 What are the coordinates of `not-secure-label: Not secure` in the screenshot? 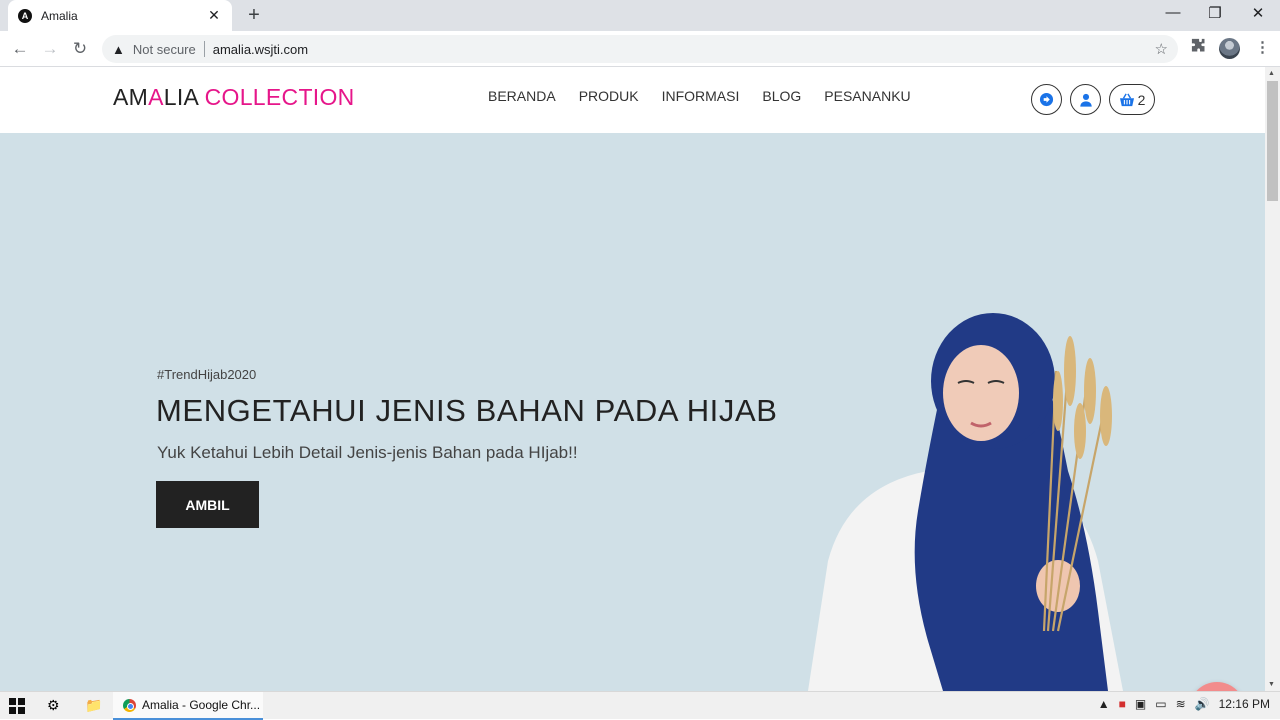 It's located at (164, 49).